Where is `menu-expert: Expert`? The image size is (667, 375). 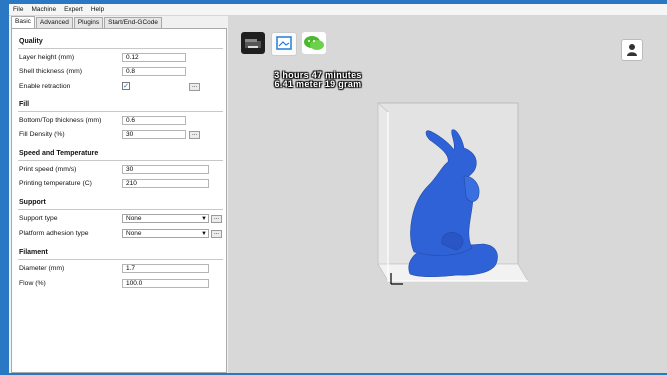
menu-expert: Expert is located at coordinates (73, 9).